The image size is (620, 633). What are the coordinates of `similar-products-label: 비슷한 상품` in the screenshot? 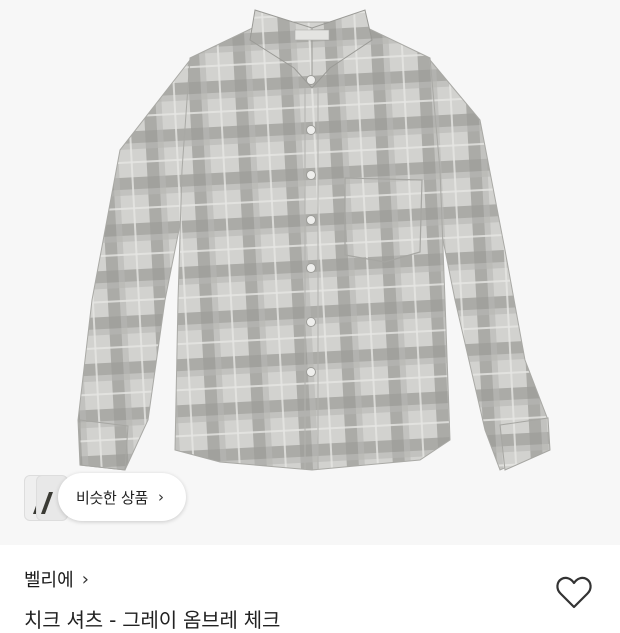 It's located at (112, 497).